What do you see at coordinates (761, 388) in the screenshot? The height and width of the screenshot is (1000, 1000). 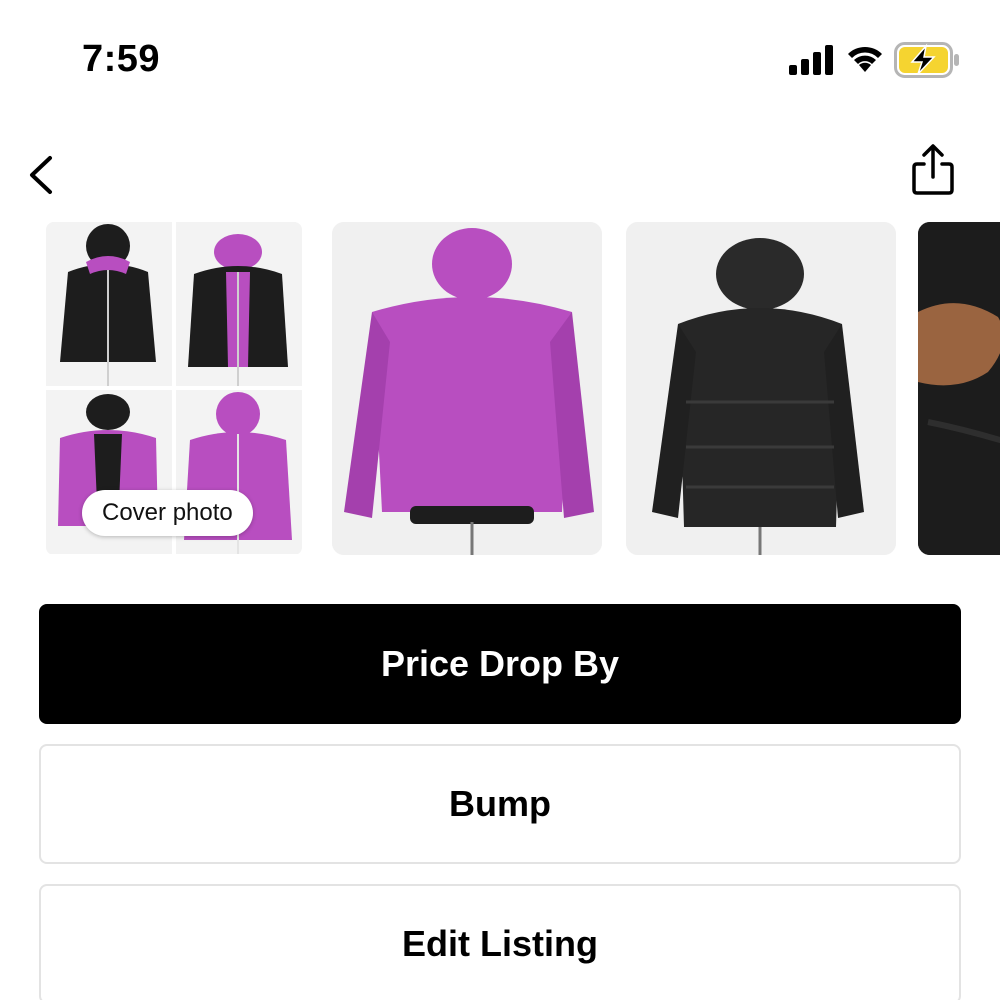 I see `photo-black-jacket-back` at bounding box center [761, 388].